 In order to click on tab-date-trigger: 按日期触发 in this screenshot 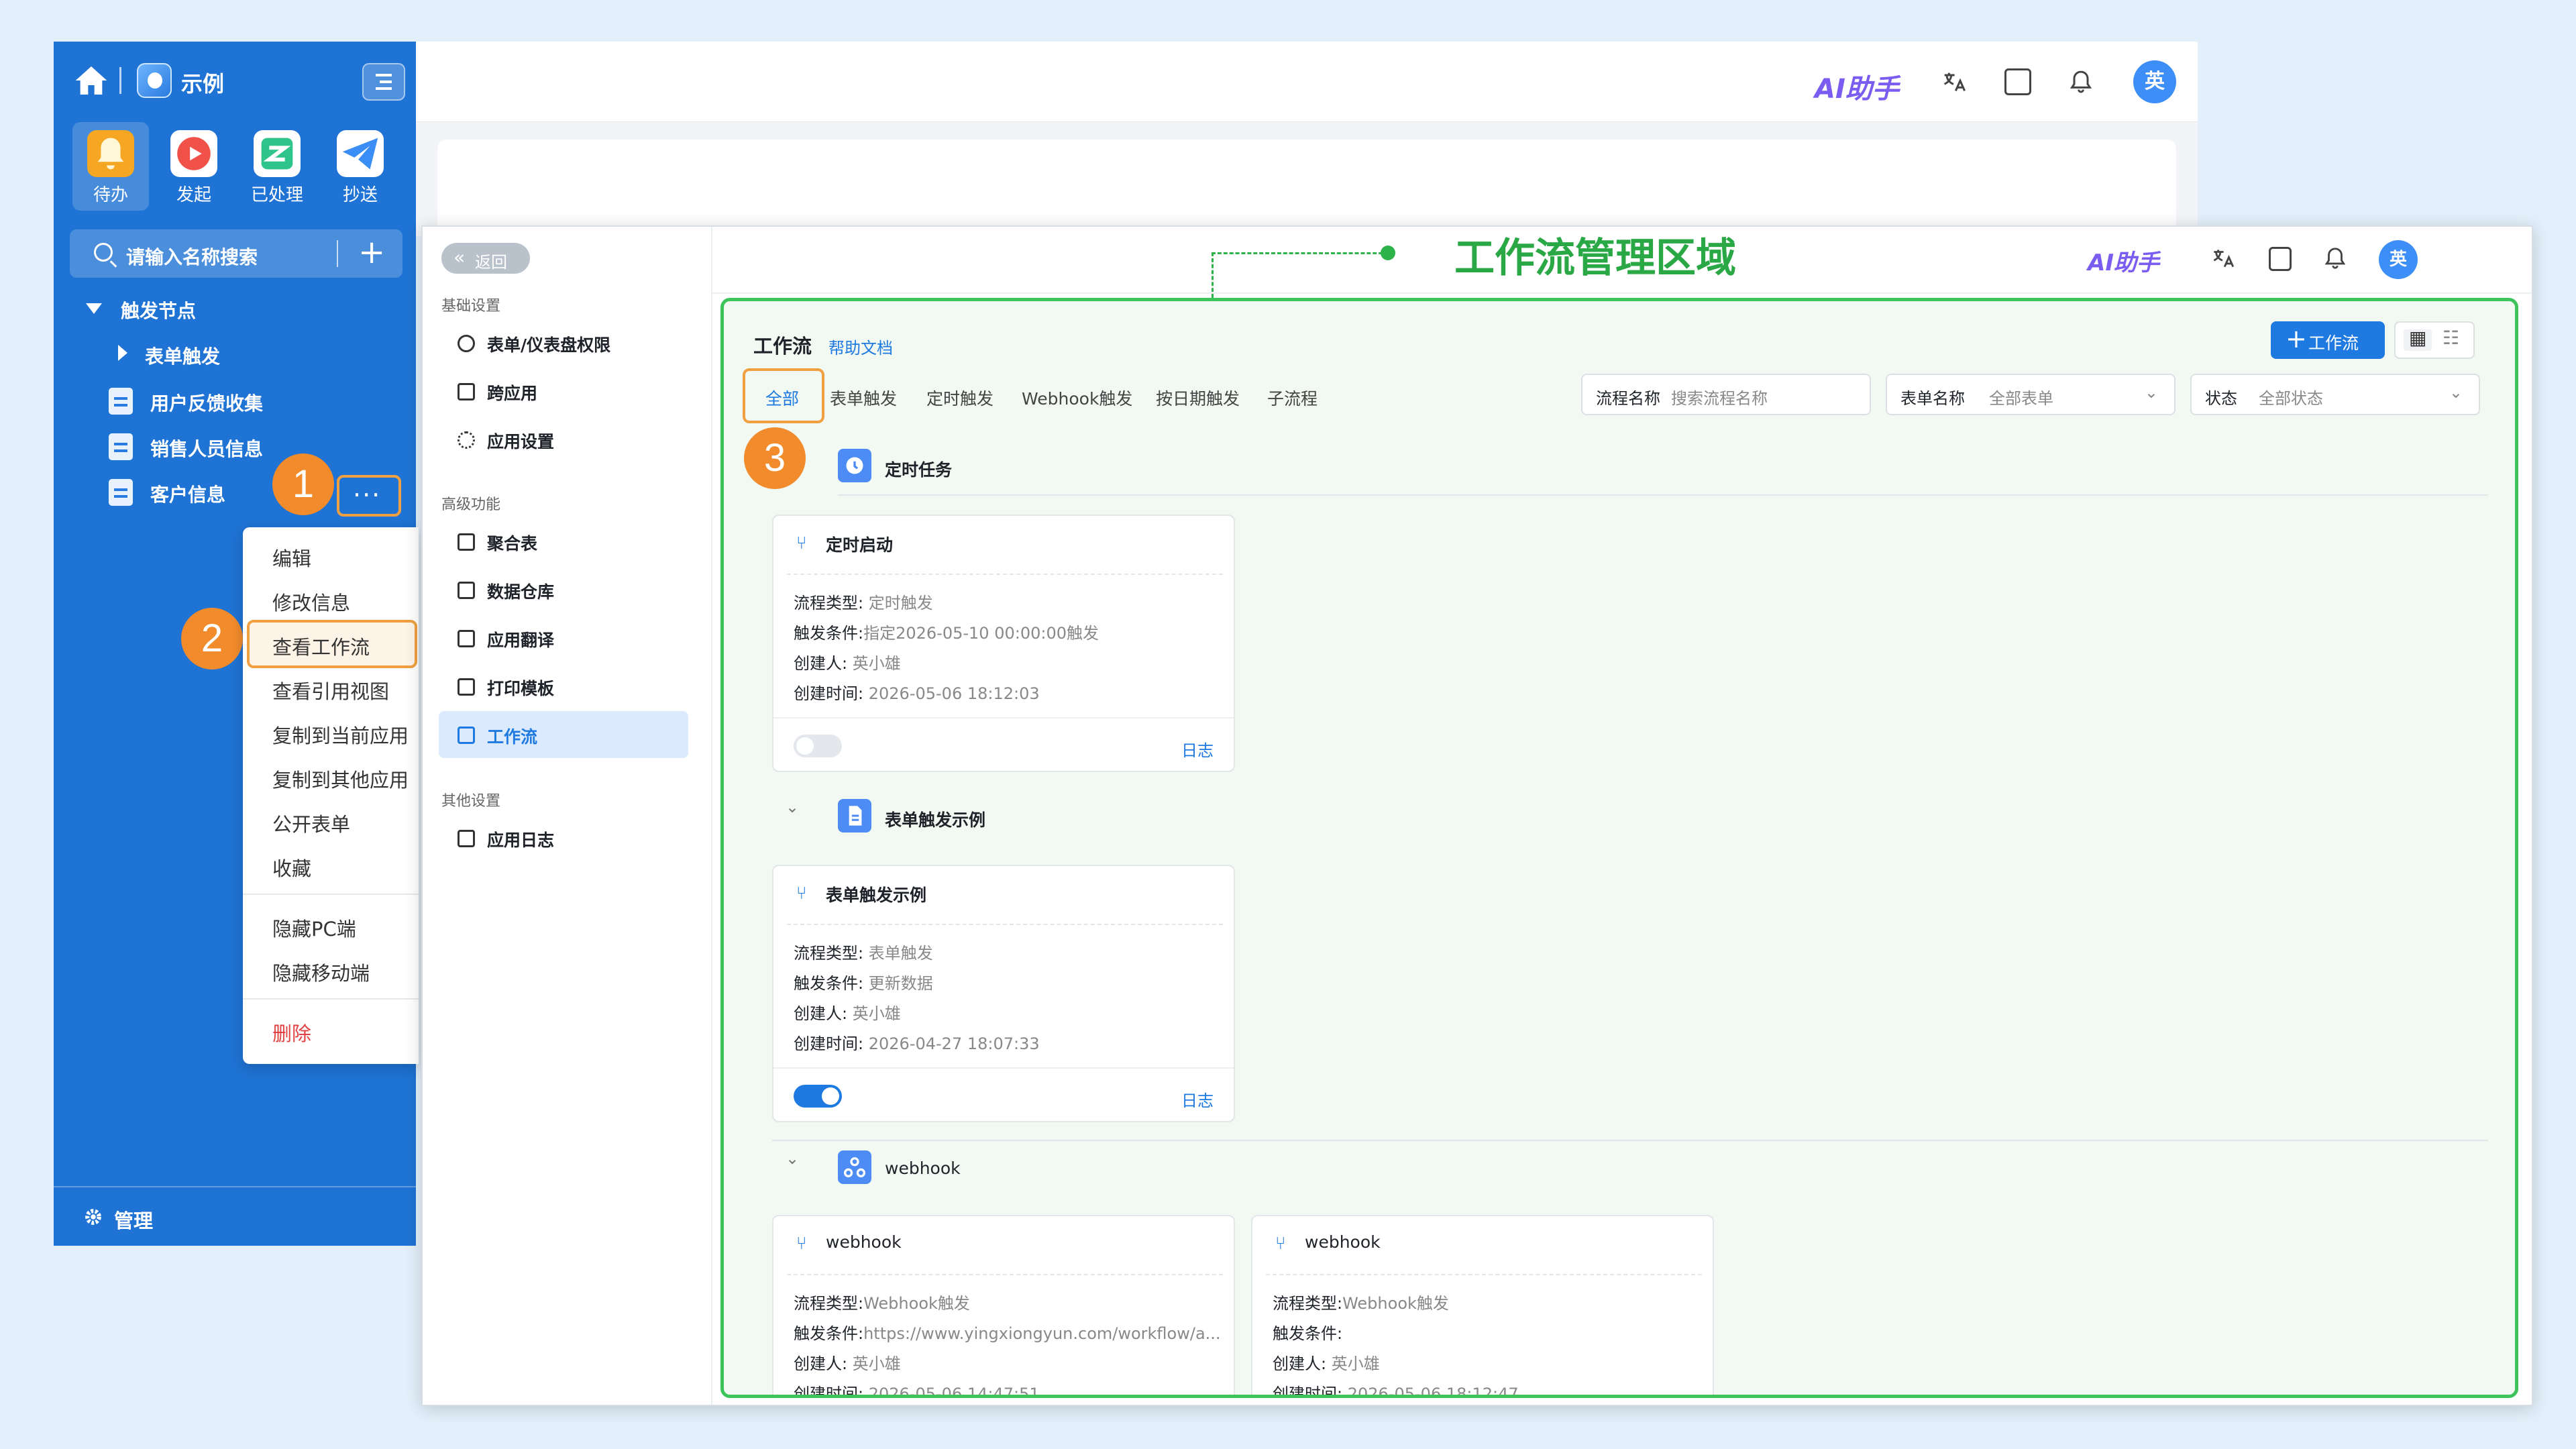, I will do `click(1198, 398)`.